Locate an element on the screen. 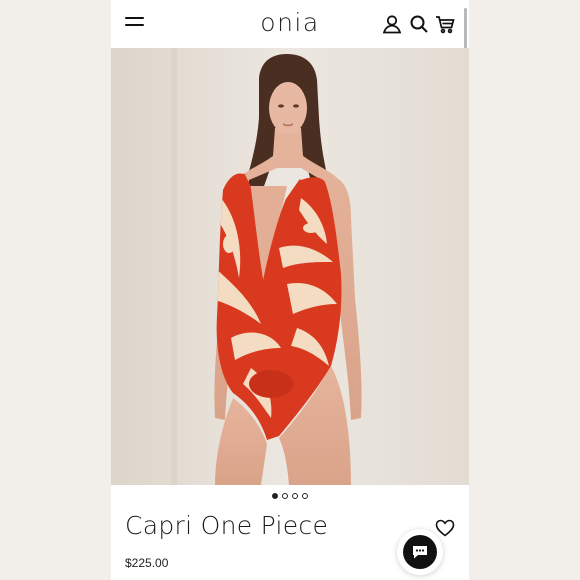 The height and width of the screenshot is (580, 580). chat-widget-button is located at coordinates (420, 552).